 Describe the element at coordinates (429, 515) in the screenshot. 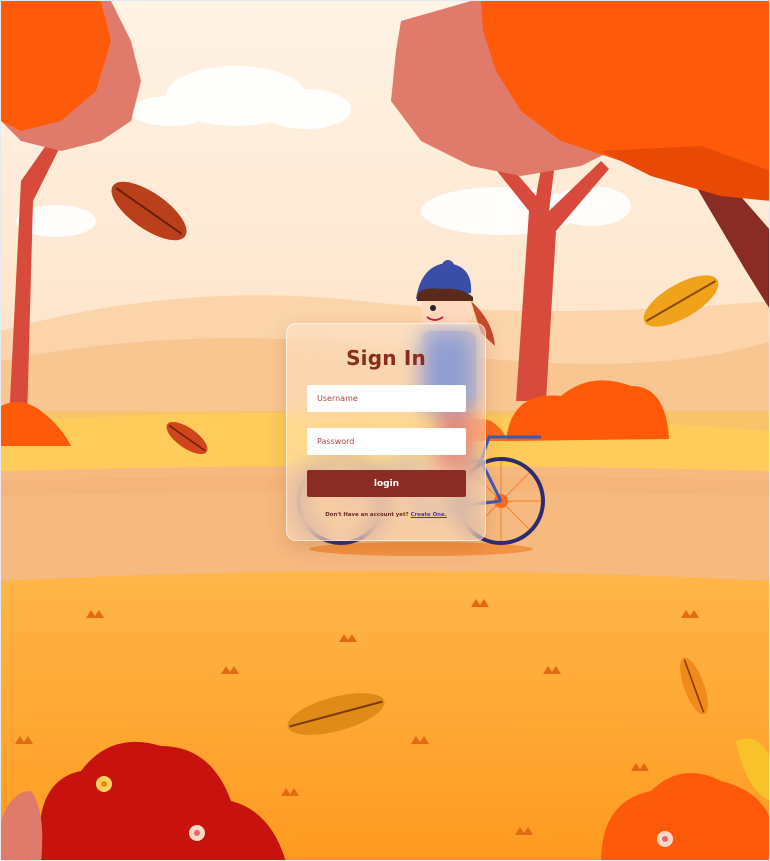

I see `create-account-link: Create One.` at that location.